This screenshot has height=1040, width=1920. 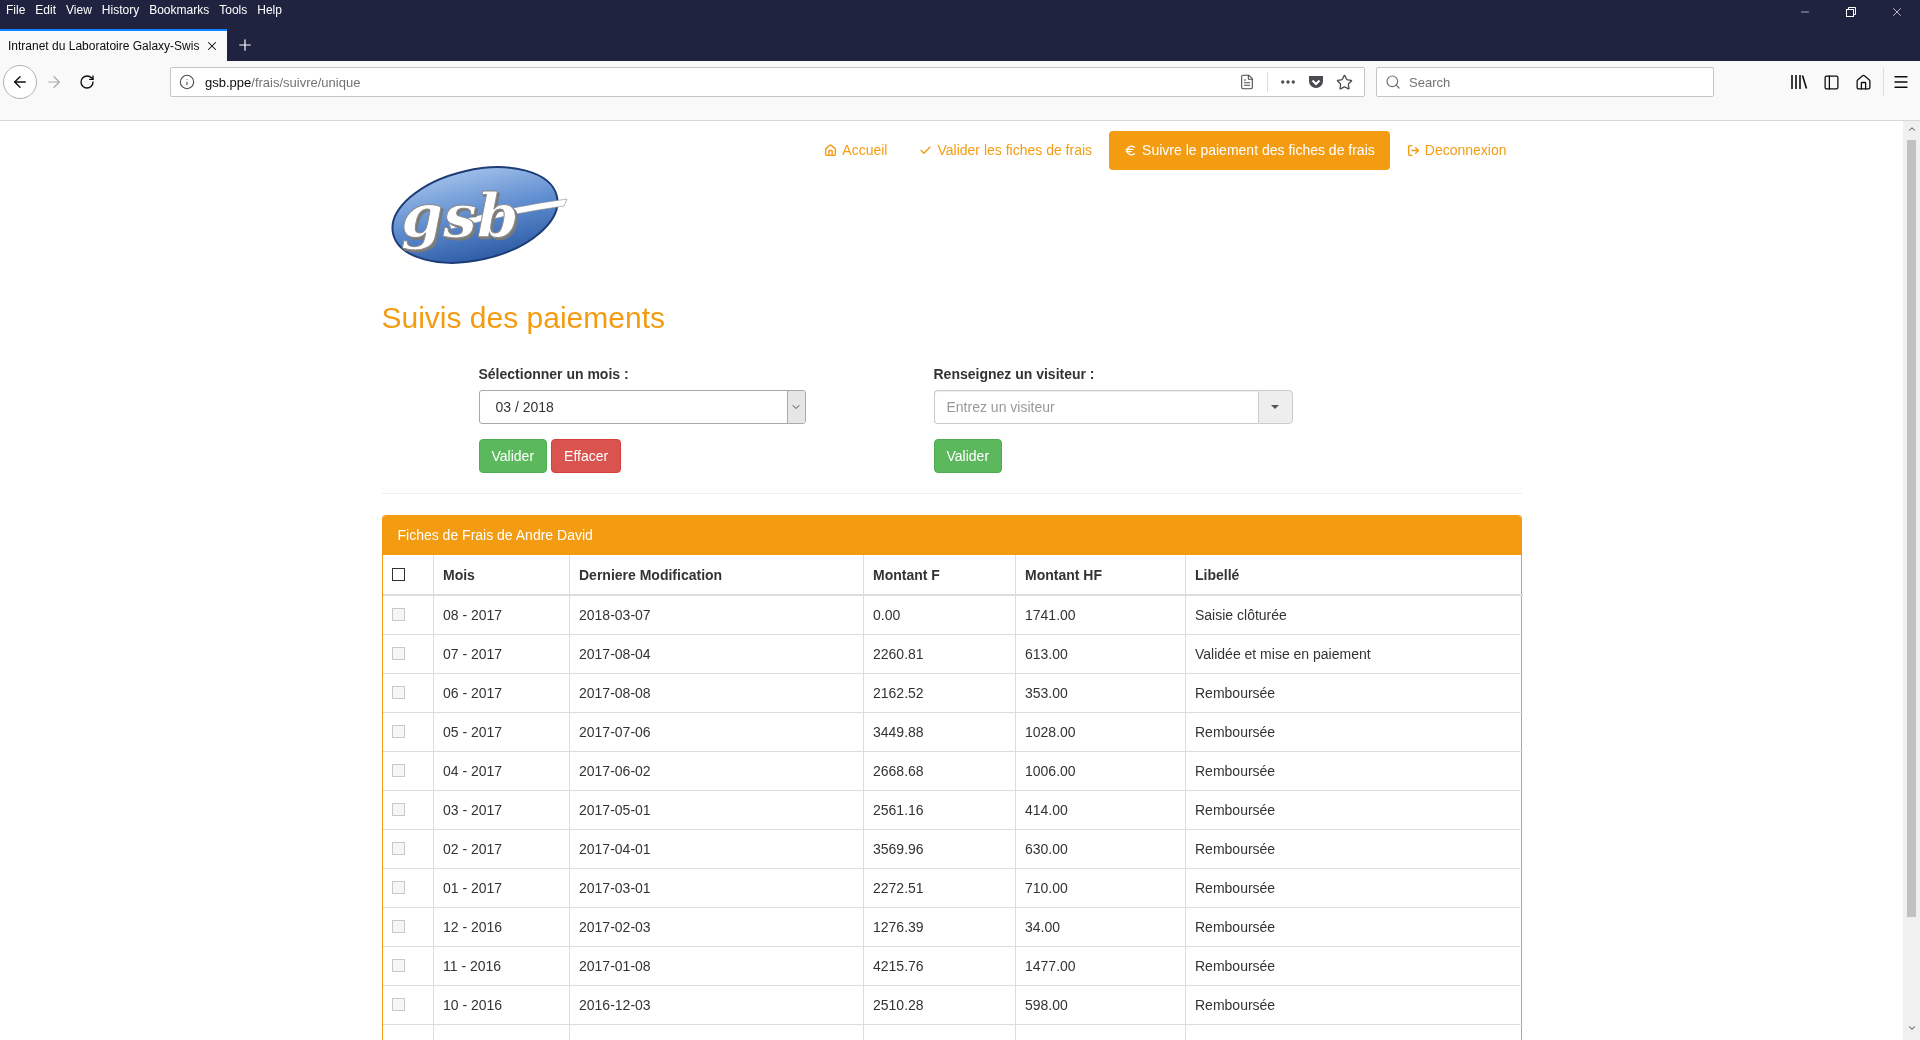 What do you see at coordinates (1100, 887) in the screenshot?
I see `table-cell: 710.00` at bounding box center [1100, 887].